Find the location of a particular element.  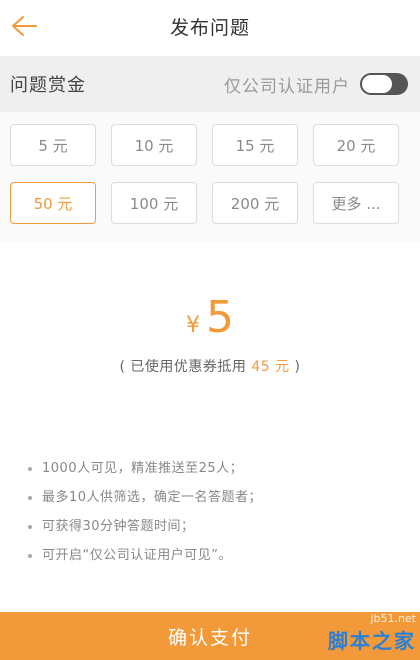

payment-amount: ¥ 5 is located at coordinates (210, 322).